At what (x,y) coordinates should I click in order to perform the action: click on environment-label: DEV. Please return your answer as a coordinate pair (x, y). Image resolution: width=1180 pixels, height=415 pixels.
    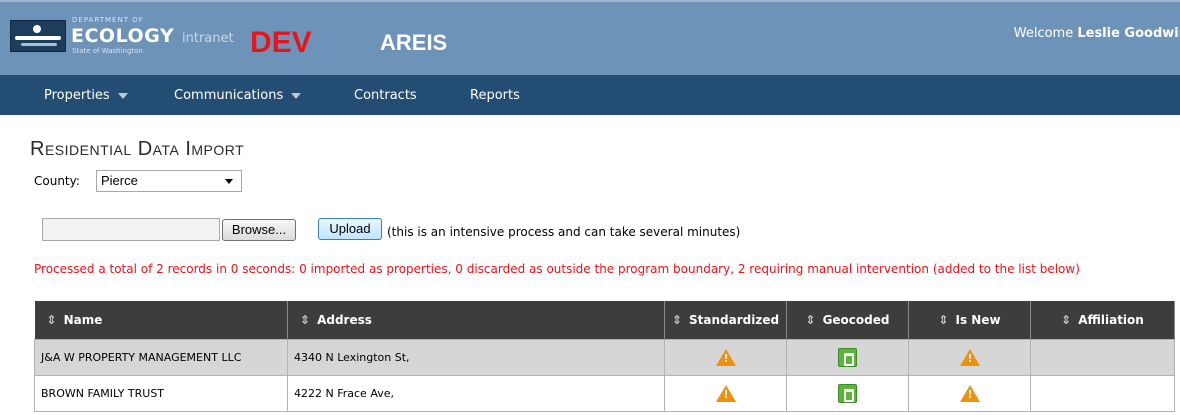
    Looking at the image, I should click on (281, 42).